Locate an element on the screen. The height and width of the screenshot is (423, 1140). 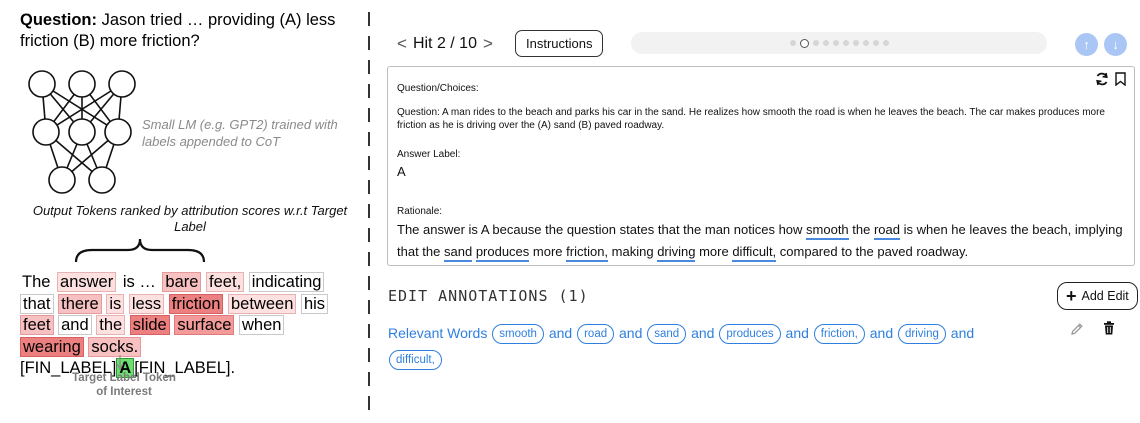
highlighted-word: smooth is located at coordinates (827, 231).